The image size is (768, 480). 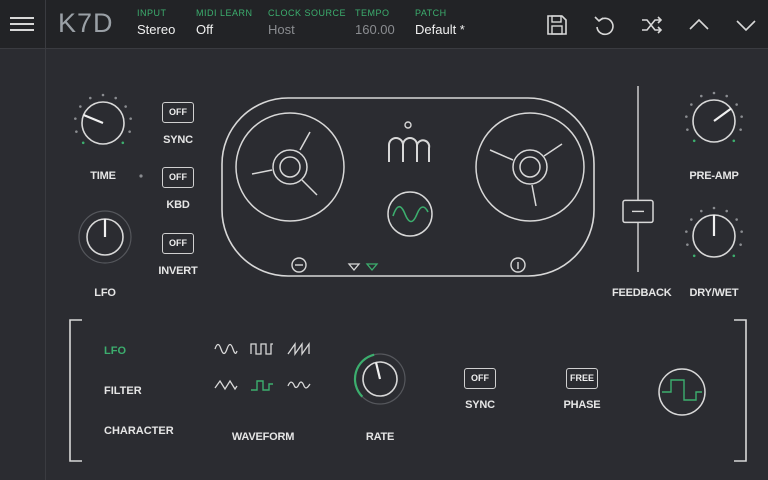 What do you see at coordinates (380, 379) in the screenshot?
I see `rate-knob` at bounding box center [380, 379].